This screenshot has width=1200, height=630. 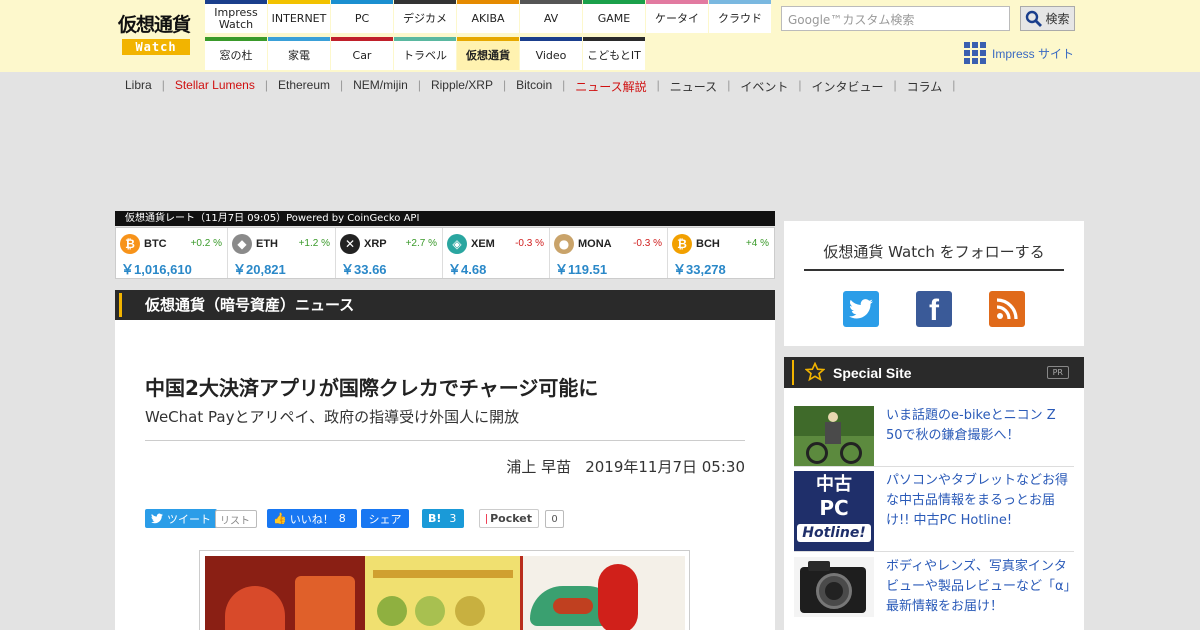 What do you see at coordinates (1007, 309) in the screenshot?
I see `rss-icon` at bounding box center [1007, 309].